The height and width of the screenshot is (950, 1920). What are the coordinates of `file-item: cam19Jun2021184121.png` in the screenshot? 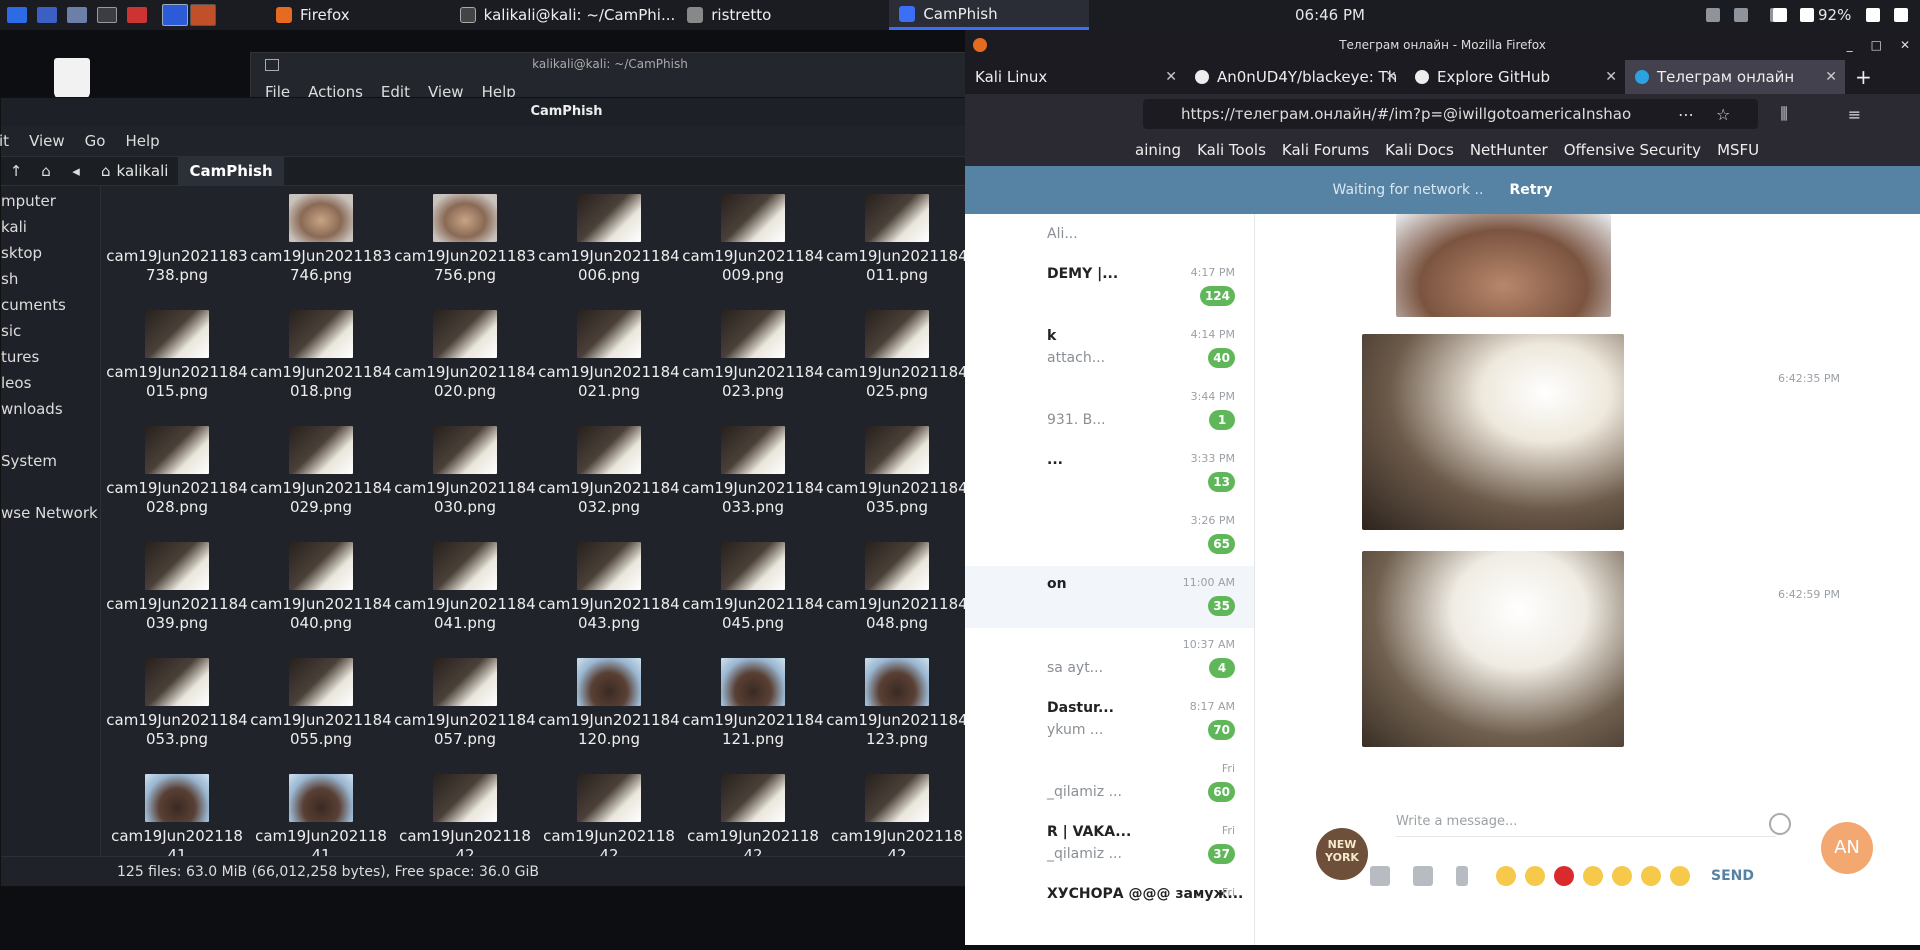 It's located at (753, 716).